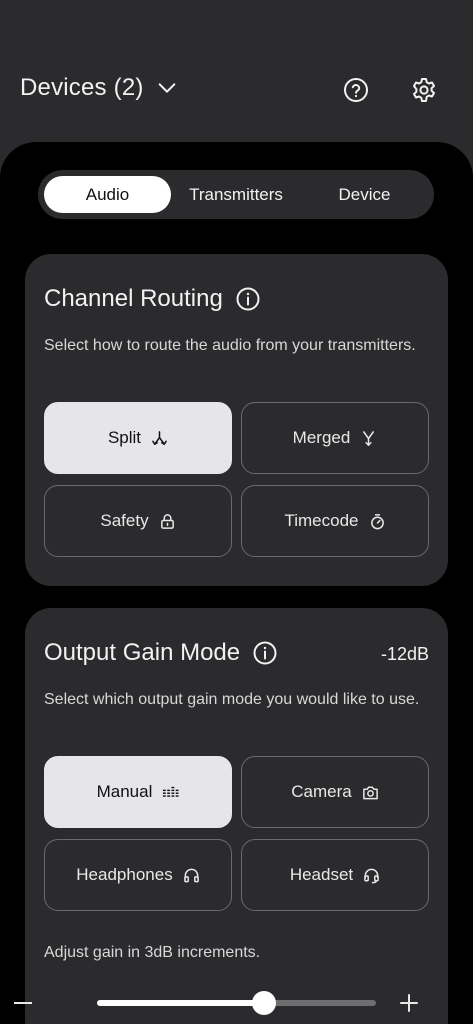 Image resolution: width=473 pixels, height=1024 pixels. I want to click on channel-routing-heading: Channel Routing, so click(152, 299).